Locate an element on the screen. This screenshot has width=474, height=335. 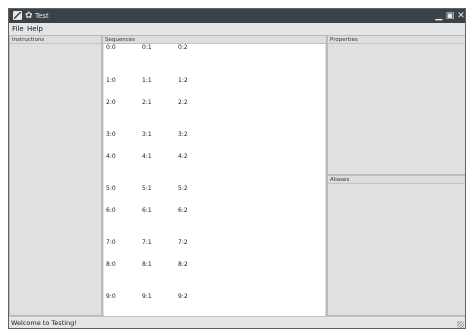
title-bar: ✿ Test ▁ ▣ ✕ is located at coordinates (237, 16).